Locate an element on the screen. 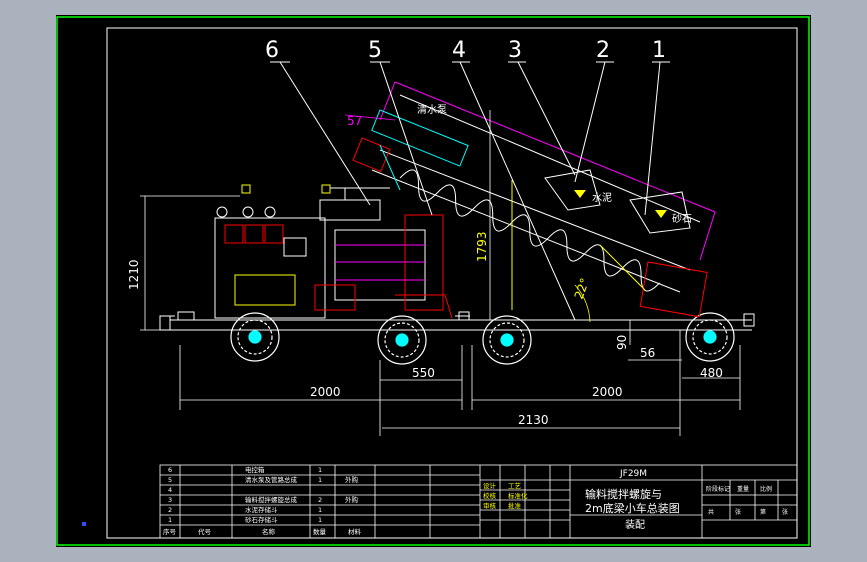 This screenshot has height=562, width=867. sheet-unit-1: 张 is located at coordinates (738, 512).